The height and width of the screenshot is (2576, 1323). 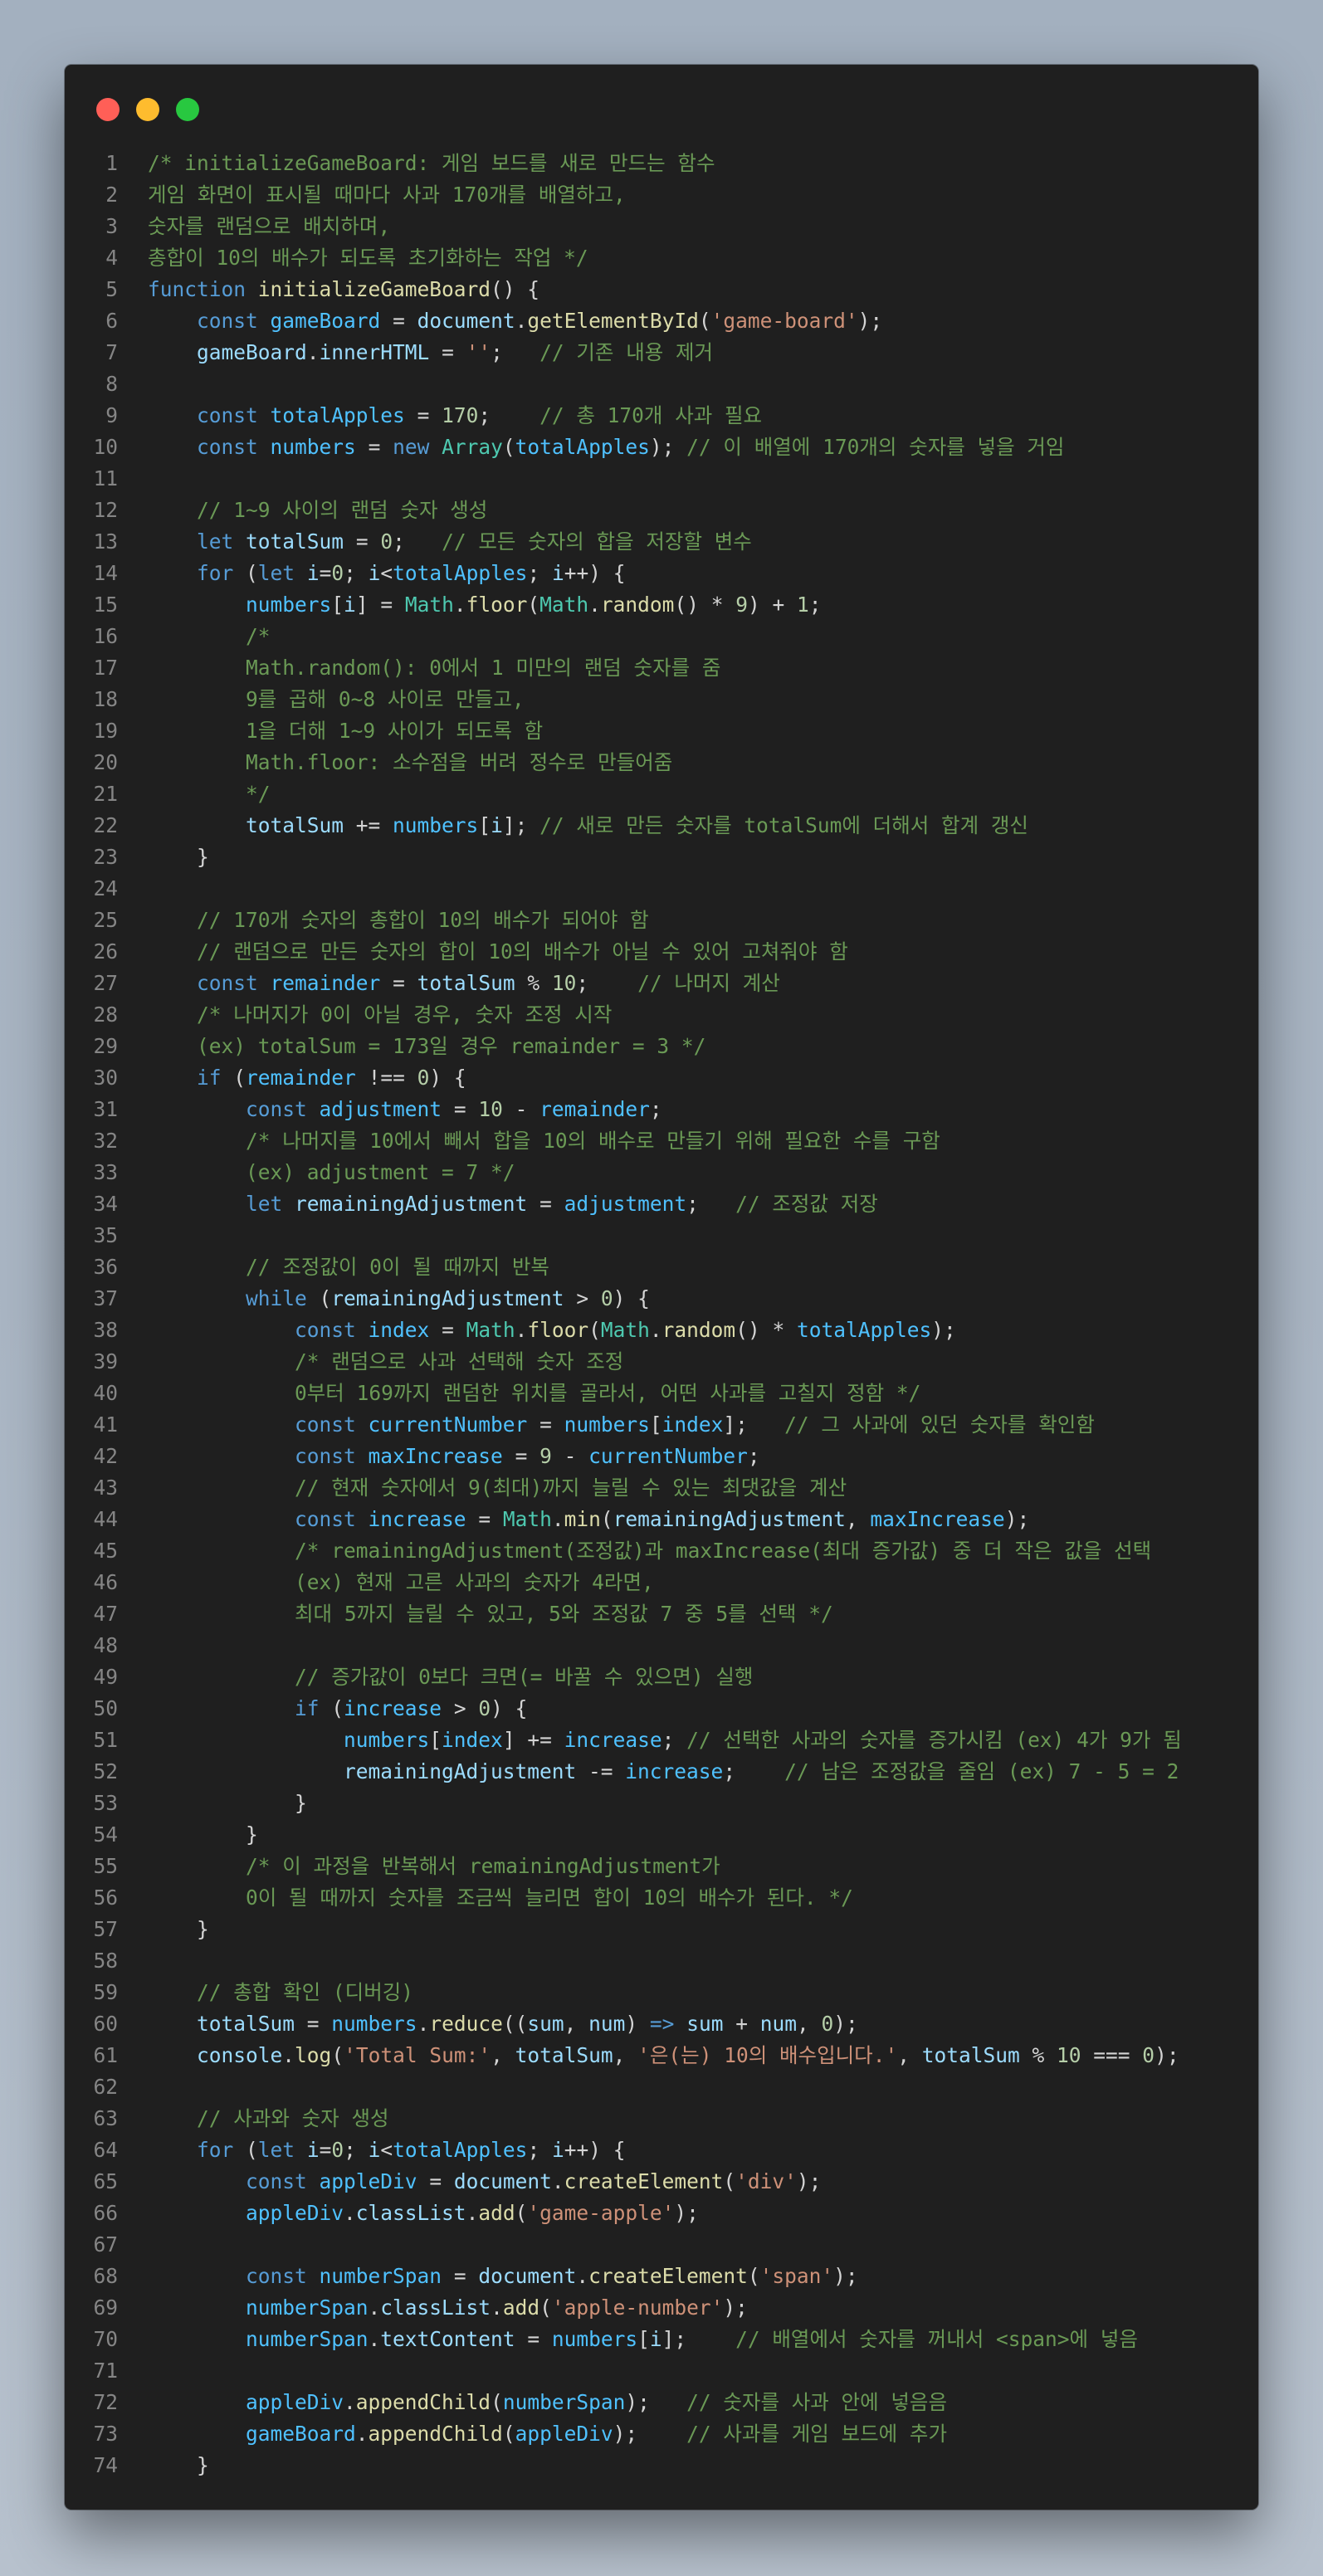 I want to click on code-token: maxIncrease, so click(x=436, y=1456).